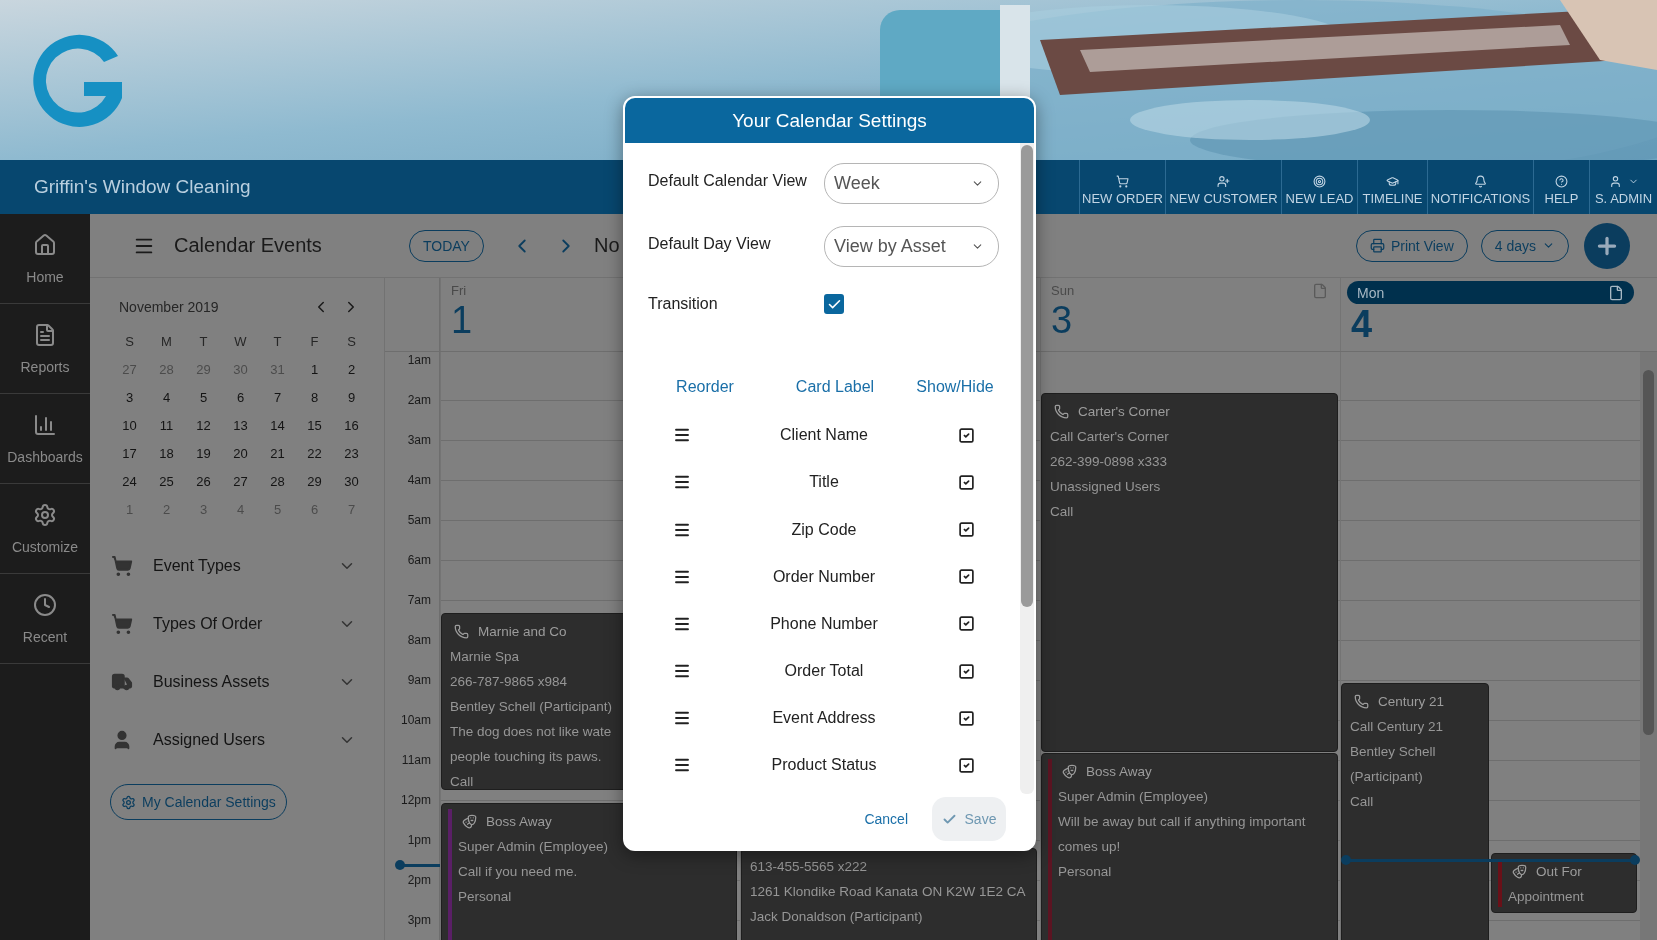 This screenshot has width=1657, height=940. Describe the element at coordinates (169, 307) in the screenshot. I see `month-label: November 2019` at that location.